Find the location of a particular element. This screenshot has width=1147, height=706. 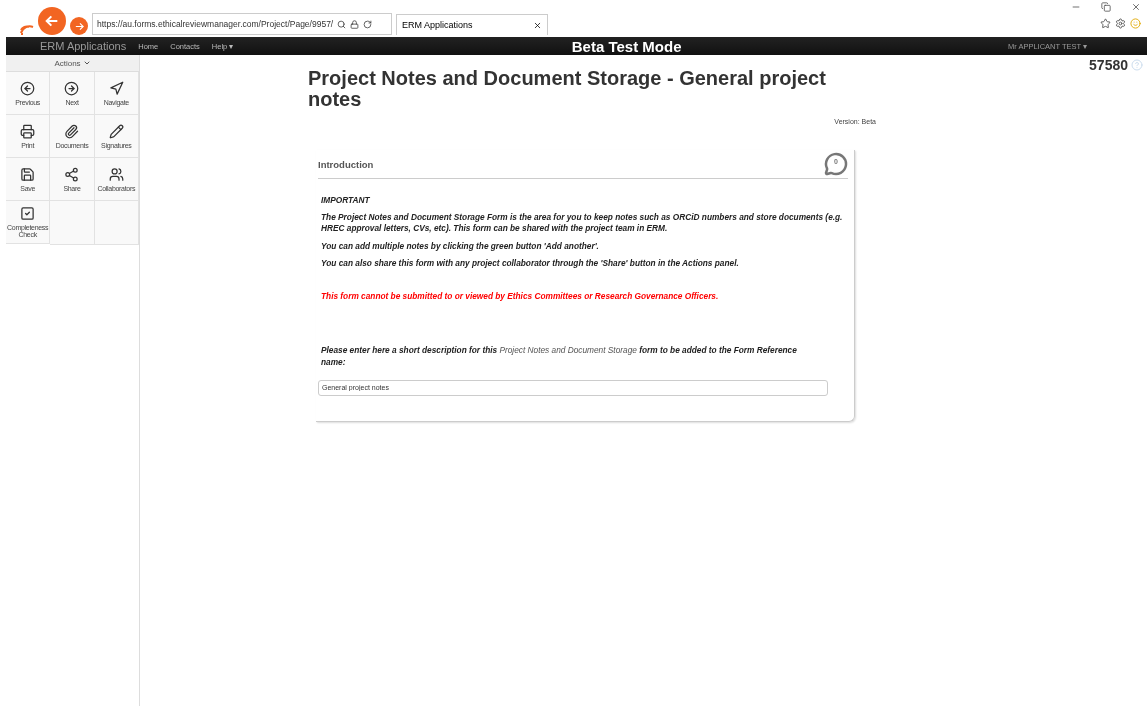

forward-button is located at coordinates (79, 26).